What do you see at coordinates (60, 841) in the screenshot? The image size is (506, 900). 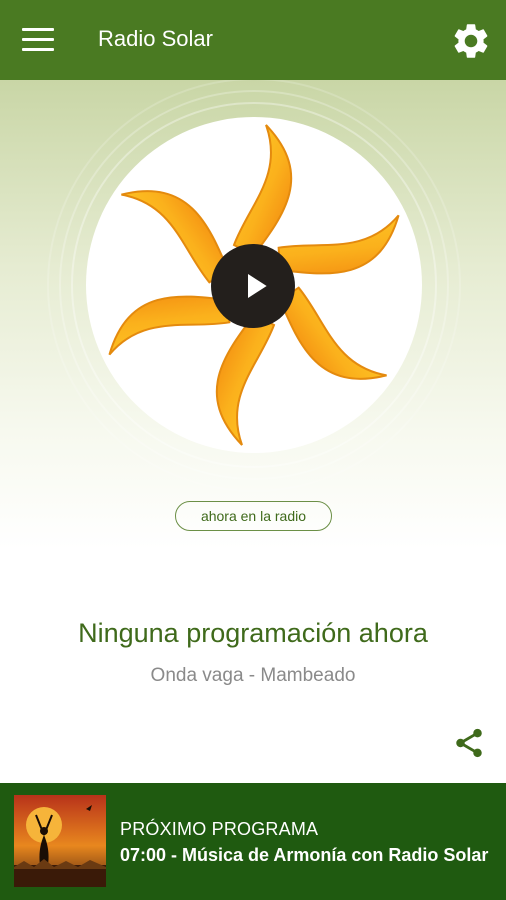 I see `next-program-thumbnail` at bounding box center [60, 841].